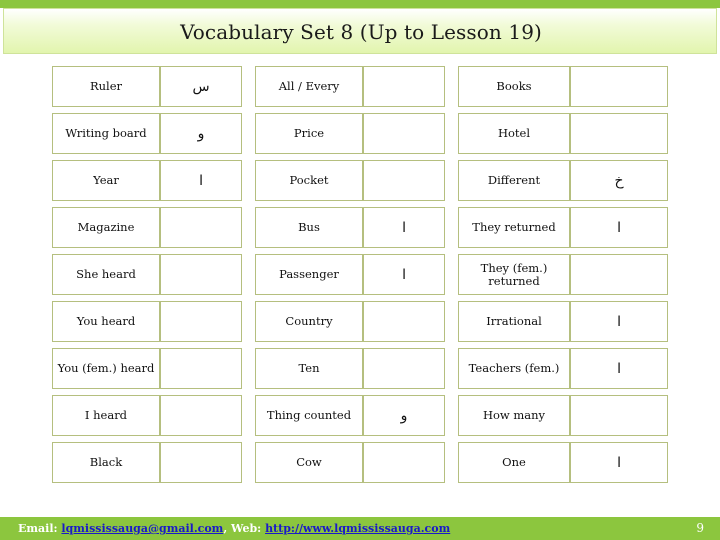 The image size is (720, 540). I want to click on header-accent-strip, so click(360, 4).